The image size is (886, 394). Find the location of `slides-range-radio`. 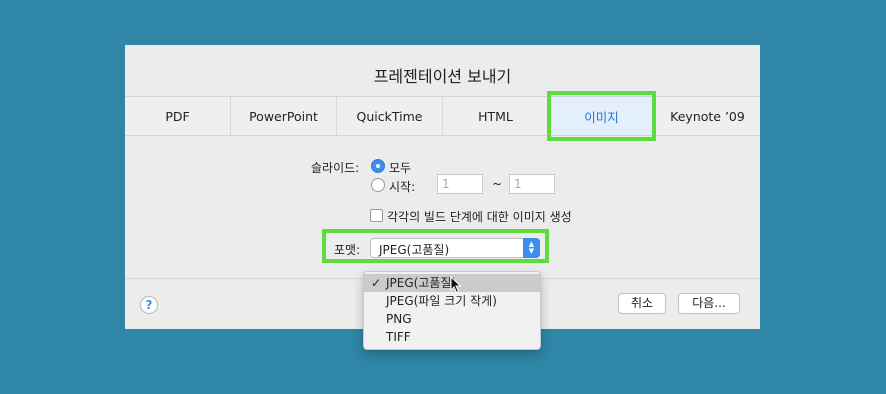

slides-range-radio is located at coordinates (378, 185).